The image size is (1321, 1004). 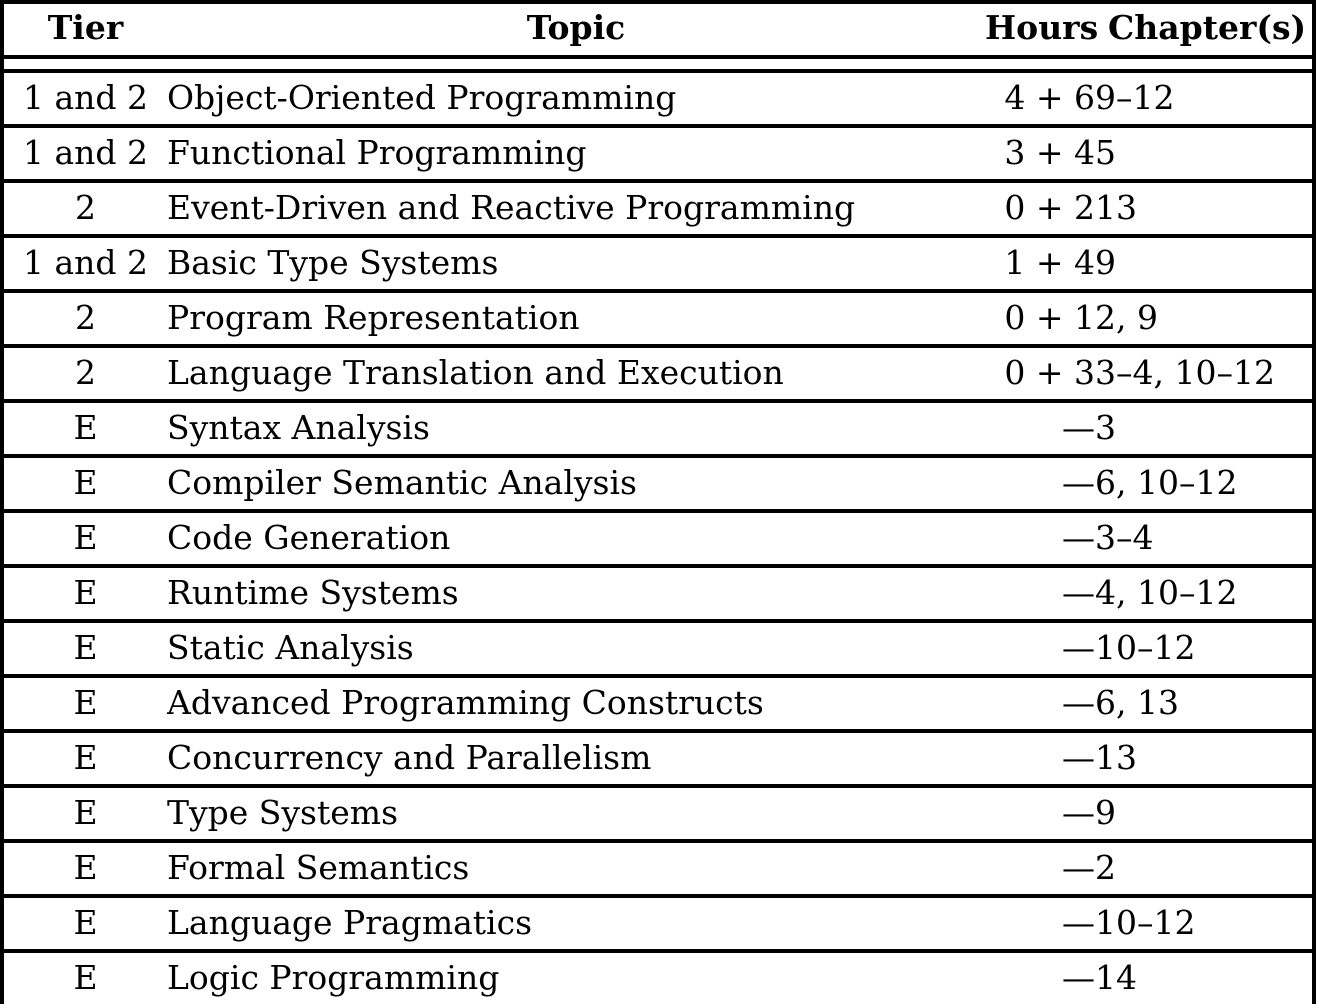 What do you see at coordinates (576, 97) in the screenshot?
I see `cell-topic: Object-Oriented Programming` at bounding box center [576, 97].